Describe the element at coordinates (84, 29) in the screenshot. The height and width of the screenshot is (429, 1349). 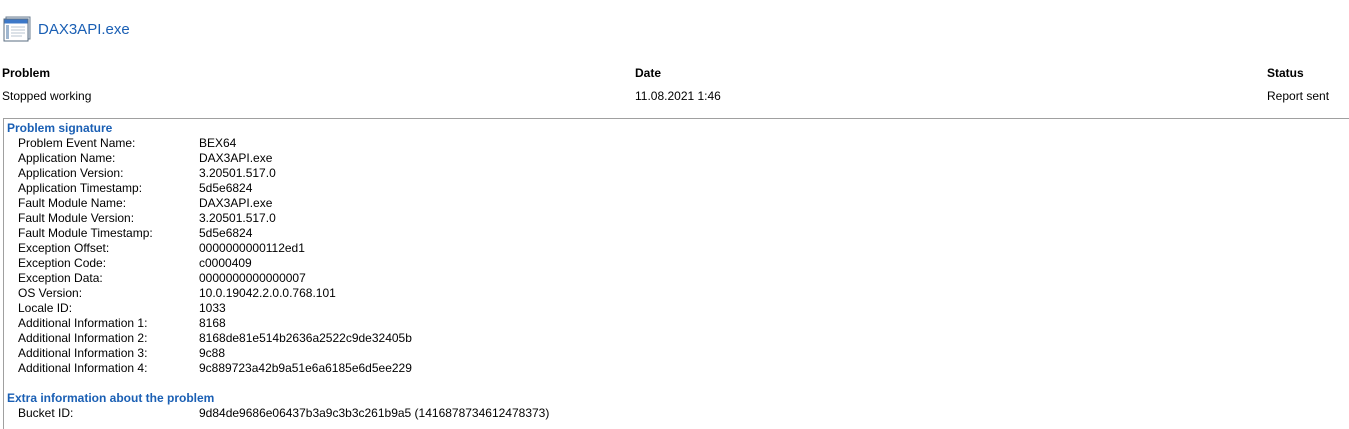
I see `app-title: DAX3API.exe` at that location.